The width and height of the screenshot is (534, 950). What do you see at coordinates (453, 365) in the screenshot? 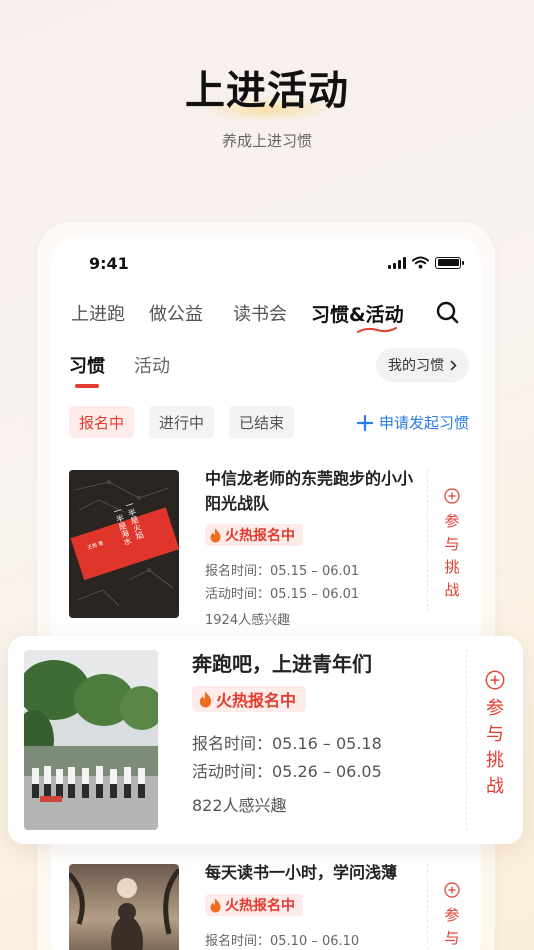
I see `chevron-right-icon` at bounding box center [453, 365].